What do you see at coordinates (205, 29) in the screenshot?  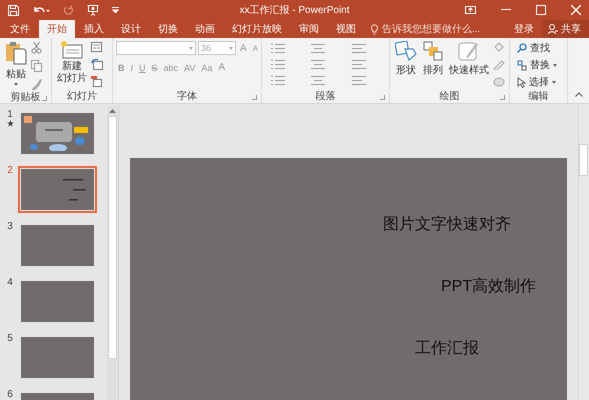 I see `ribbon-tab: 动画` at bounding box center [205, 29].